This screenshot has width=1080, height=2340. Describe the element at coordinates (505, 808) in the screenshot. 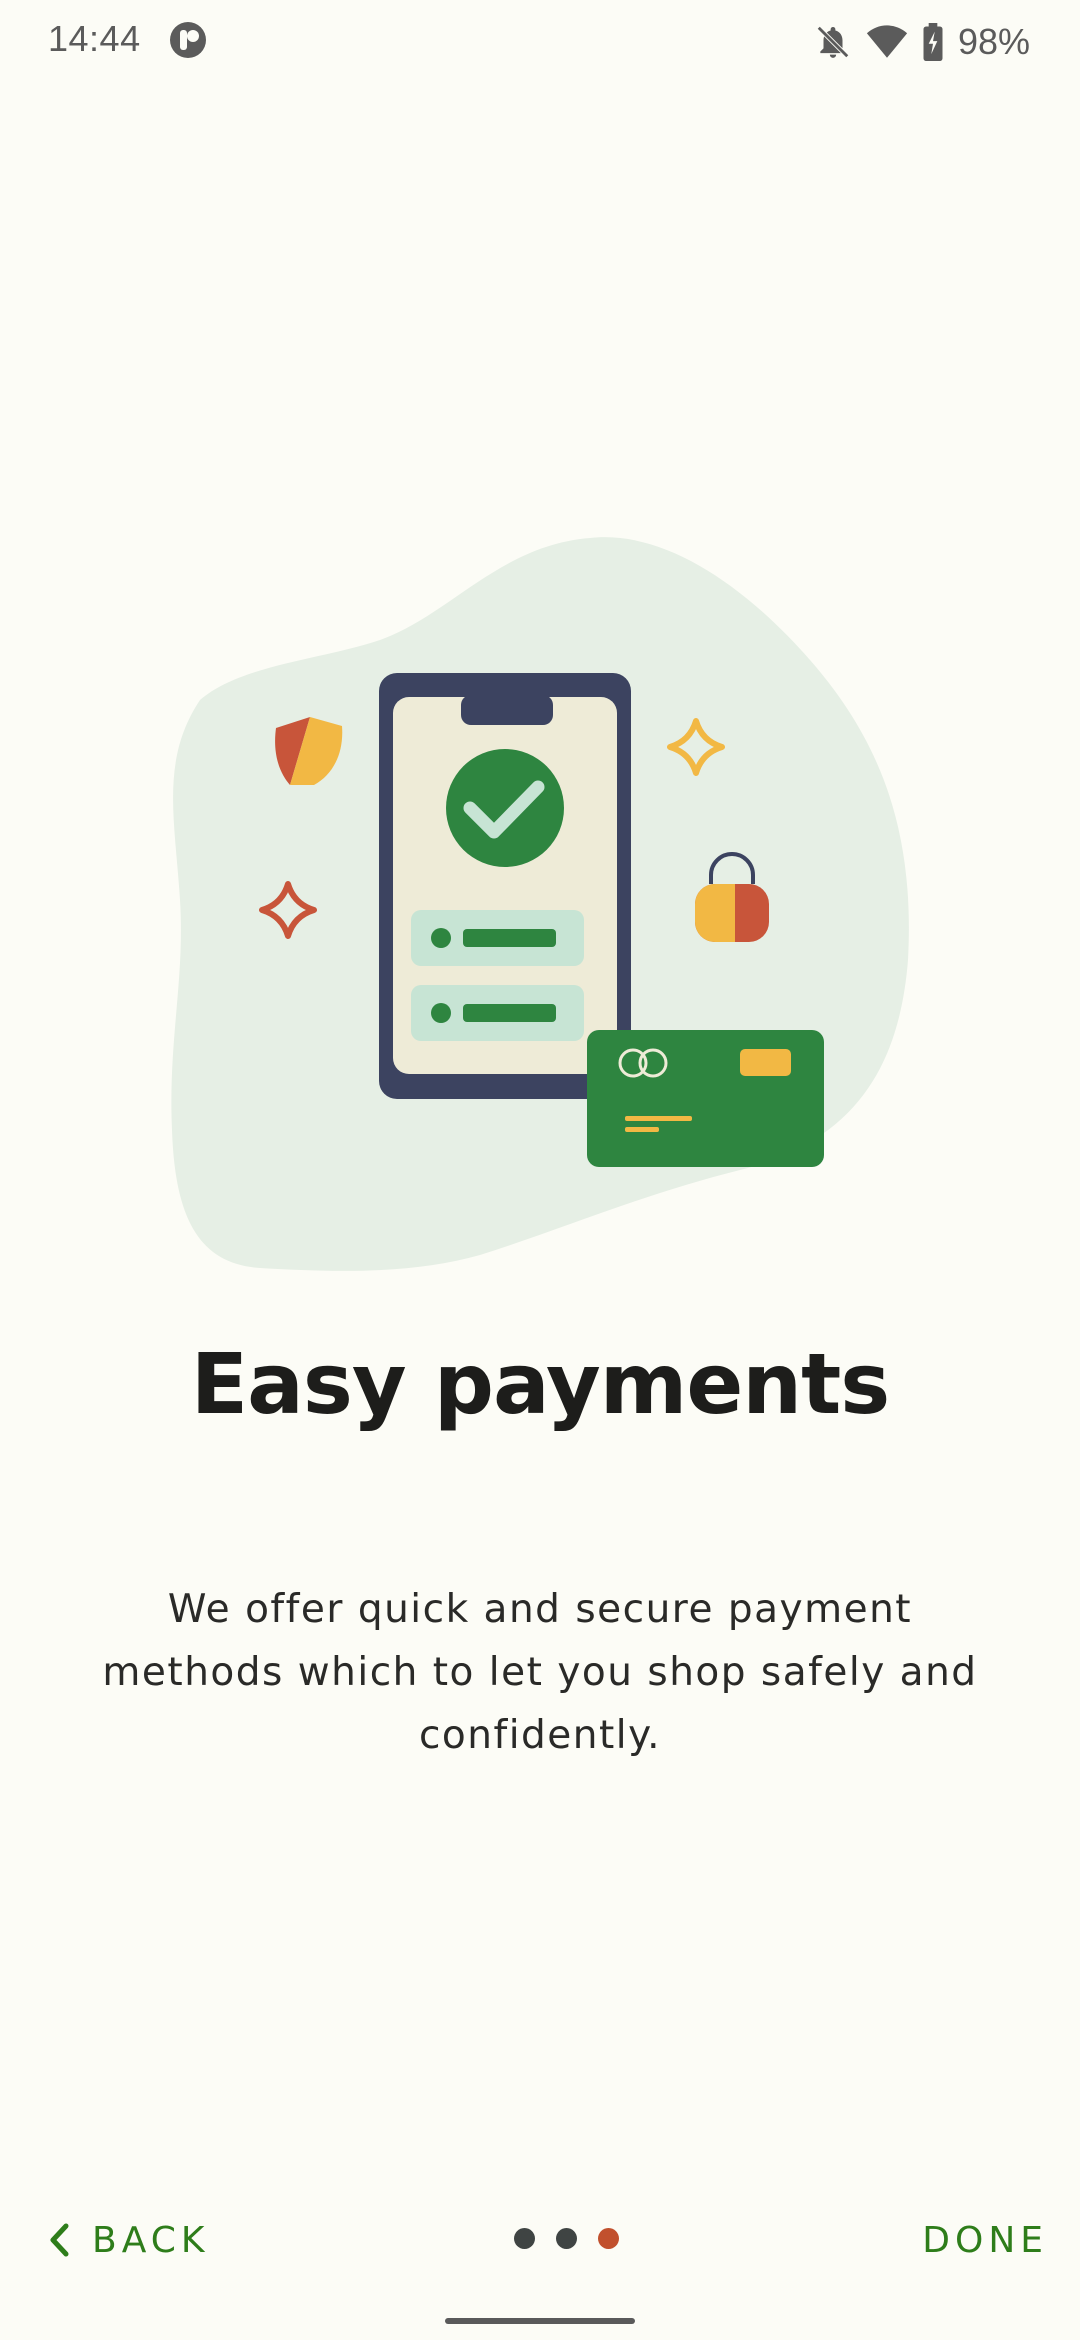

I see `check-circle-icon` at that location.